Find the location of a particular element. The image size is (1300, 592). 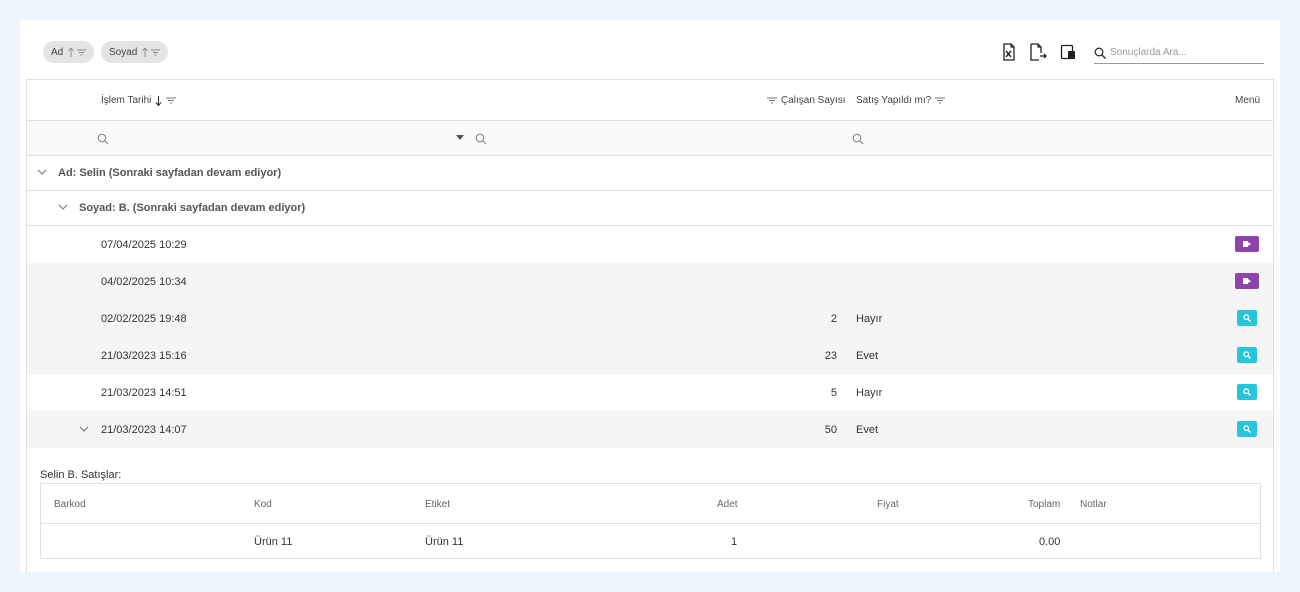

sort-down-icon is located at coordinates (158, 100).